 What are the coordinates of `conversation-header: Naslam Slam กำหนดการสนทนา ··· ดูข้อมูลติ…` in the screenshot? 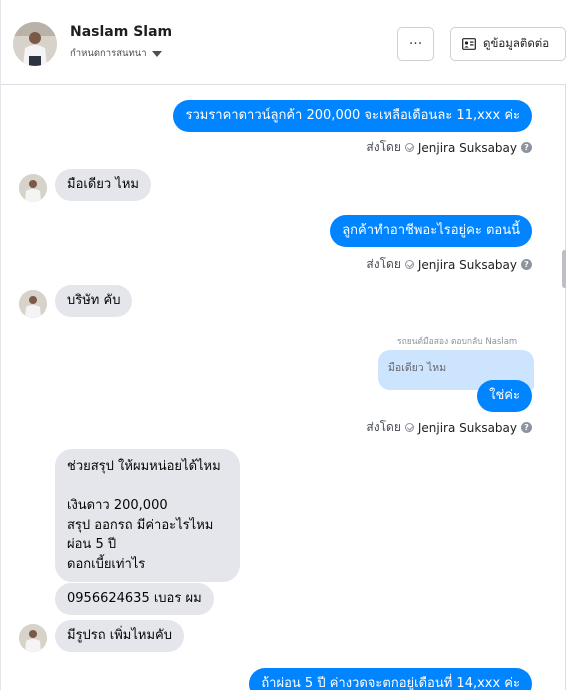 It's located at (283, 42).